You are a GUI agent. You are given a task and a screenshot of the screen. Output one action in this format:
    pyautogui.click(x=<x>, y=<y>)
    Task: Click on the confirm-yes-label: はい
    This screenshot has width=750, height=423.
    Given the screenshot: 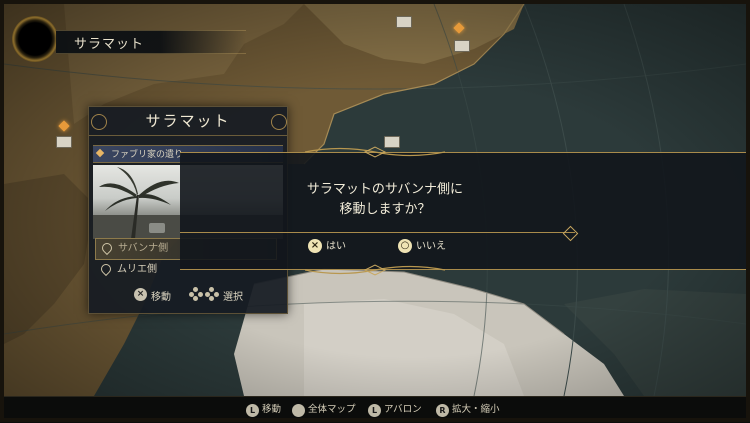 What is the action you would take?
    pyautogui.click(x=336, y=246)
    